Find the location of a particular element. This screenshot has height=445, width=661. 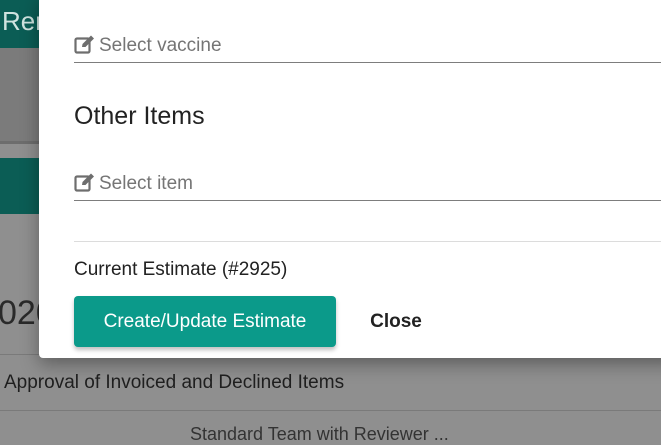

create-update-estimate-button: Create/Update Estimate is located at coordinates (205, 321).